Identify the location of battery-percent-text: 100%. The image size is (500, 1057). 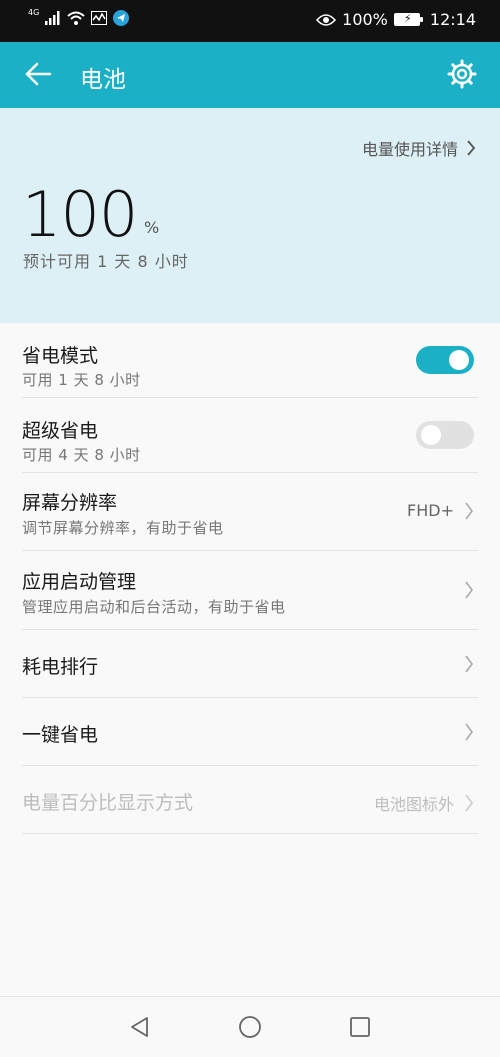
(365, 19).